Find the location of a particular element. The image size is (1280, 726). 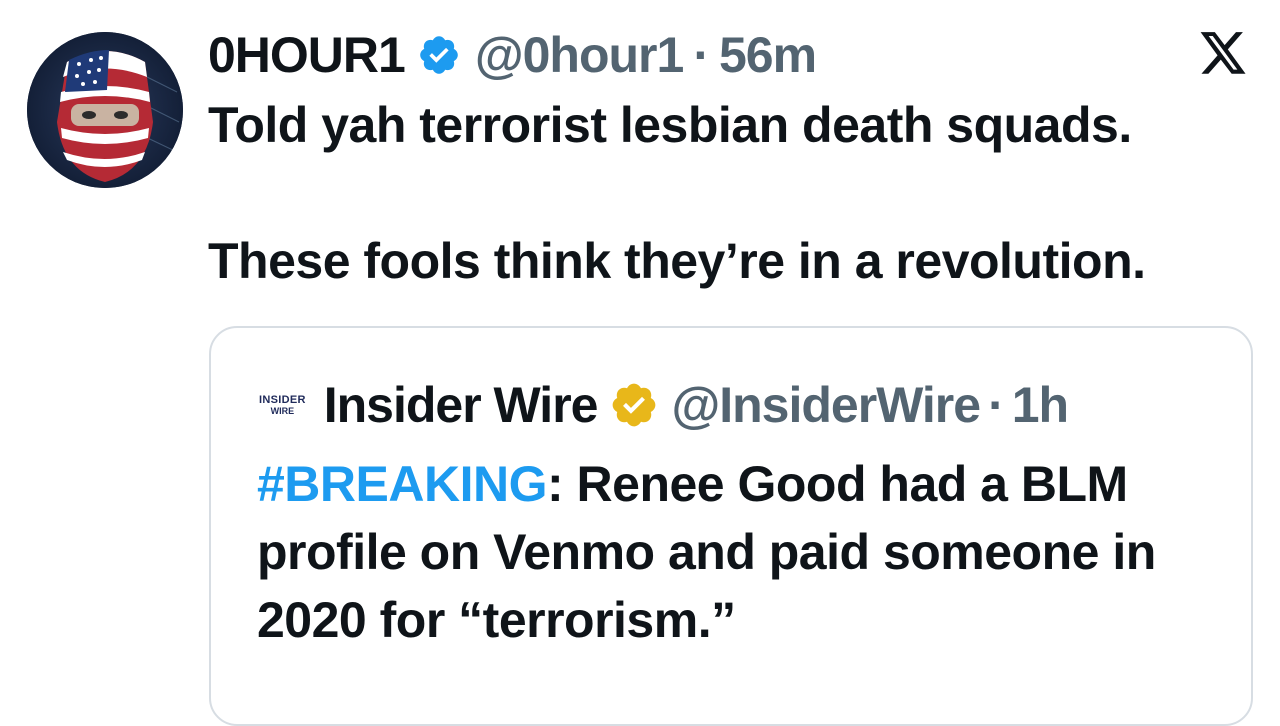

tweet-timestamp: 56m is located at coordinates (768, 55).